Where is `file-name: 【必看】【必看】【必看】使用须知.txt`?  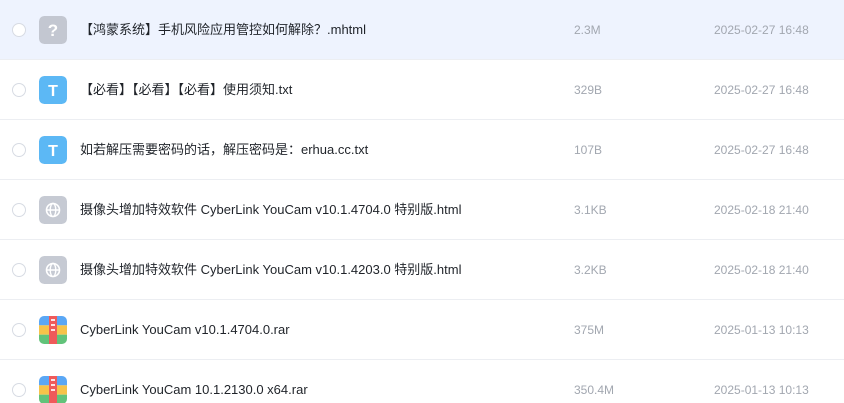
file-name: 【必看】【必看】【必看】使用须知.txt is located at coordinates (315, 90).